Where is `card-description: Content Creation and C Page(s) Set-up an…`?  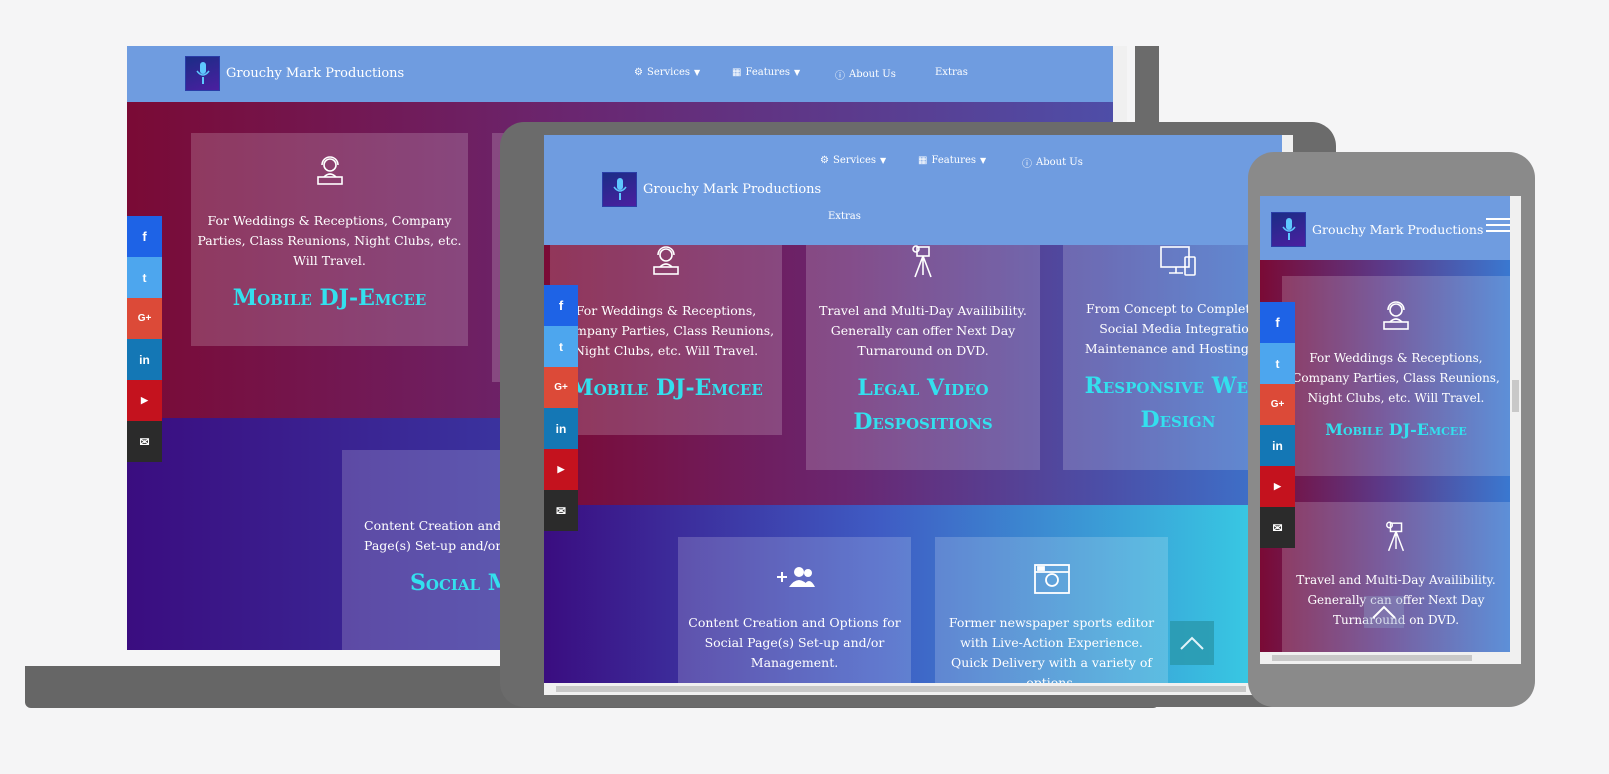 card-description: Content Creation and C Page(s) Set-up an… is located at coordinates (439, 535).